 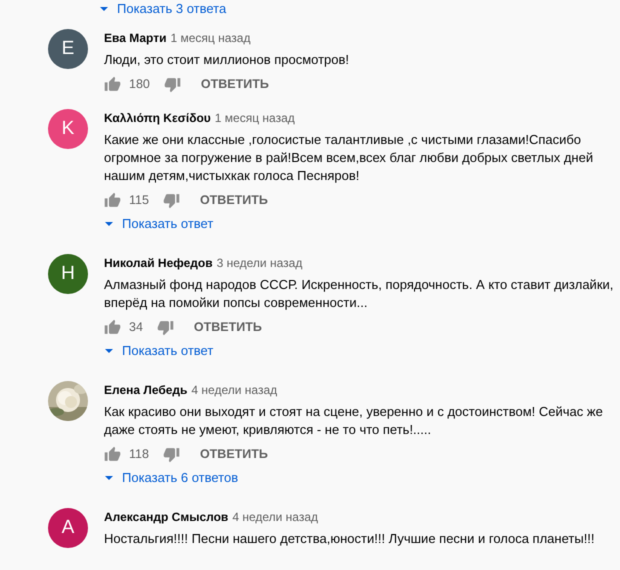 What do you see at coordinates (158, 263) in the screenshot?
I see `author-name: Николай Нефедов` at bounding box center [158, 263].